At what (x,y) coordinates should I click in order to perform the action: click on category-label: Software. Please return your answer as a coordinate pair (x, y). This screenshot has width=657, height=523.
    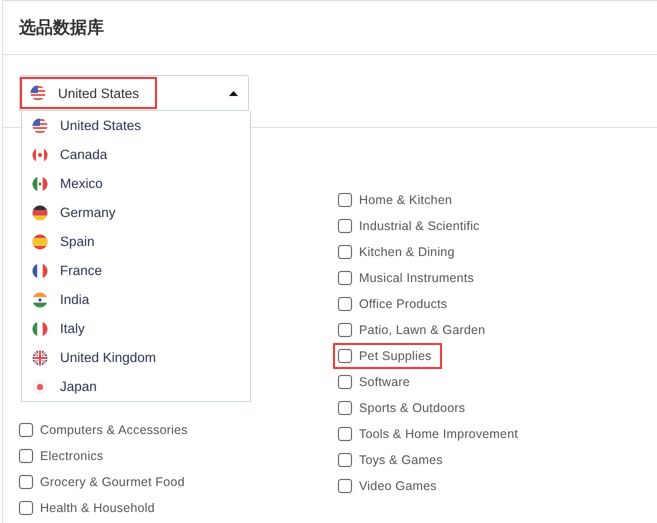
    Looking at the image, I should click on (384, 382).